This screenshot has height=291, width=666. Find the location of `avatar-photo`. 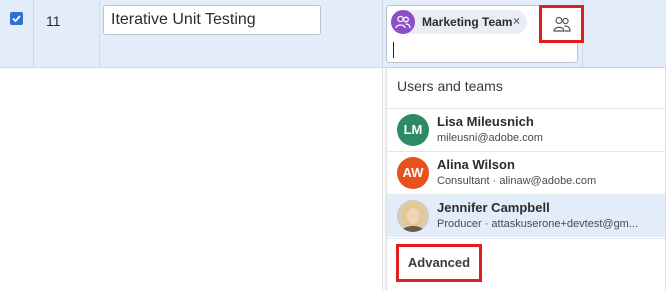

avatar-photo is located at coordinates (413, 216).